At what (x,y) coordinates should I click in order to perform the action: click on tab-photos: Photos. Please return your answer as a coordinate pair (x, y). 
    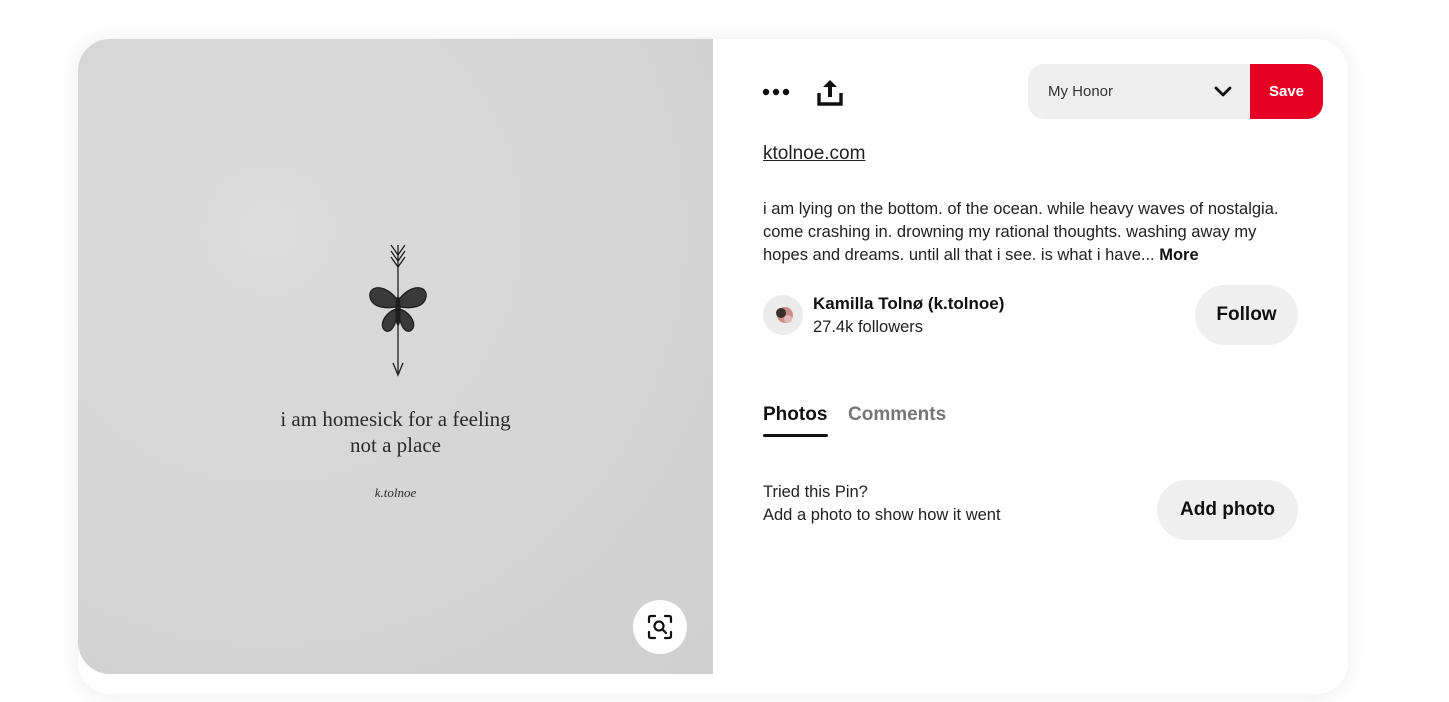
    Looking at the image, I should click on (795, 415).